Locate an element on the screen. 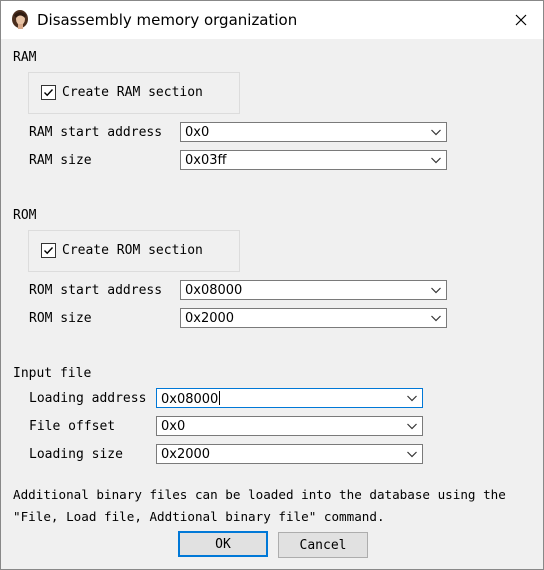  close-icon is located at coordinates (521, 20).